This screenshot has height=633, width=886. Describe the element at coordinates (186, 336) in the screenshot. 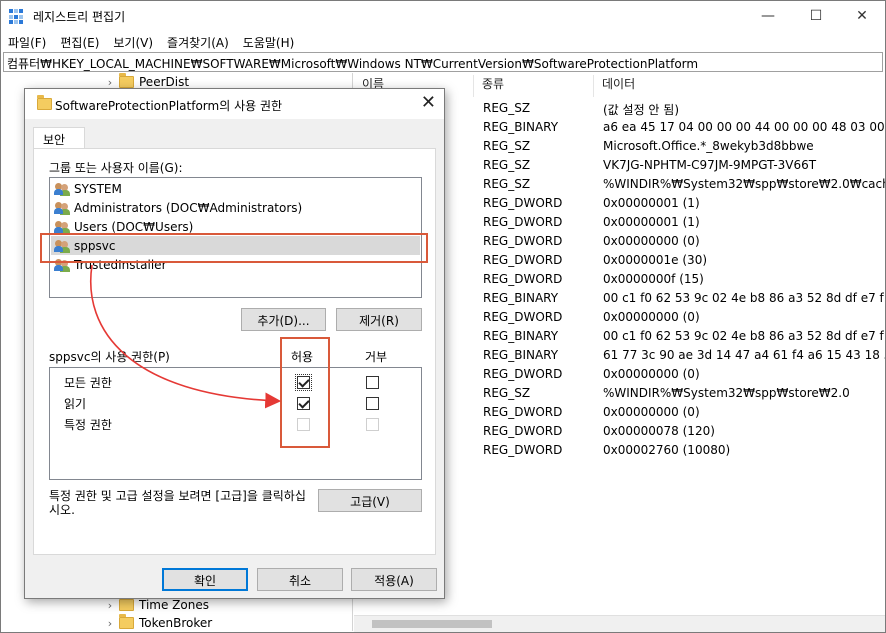

I see `annotation-arrow` at that location.